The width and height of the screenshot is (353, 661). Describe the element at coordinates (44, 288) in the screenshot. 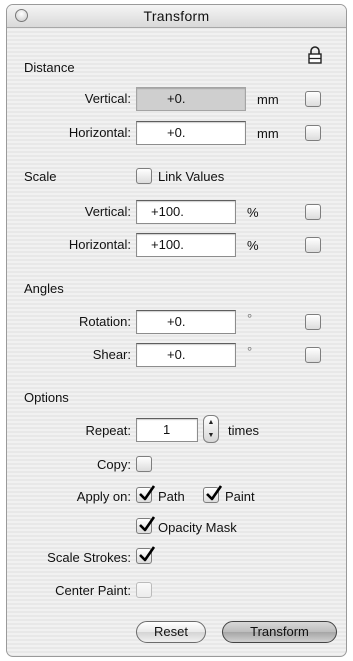

I see `angles-section-title: Angles` at that location.